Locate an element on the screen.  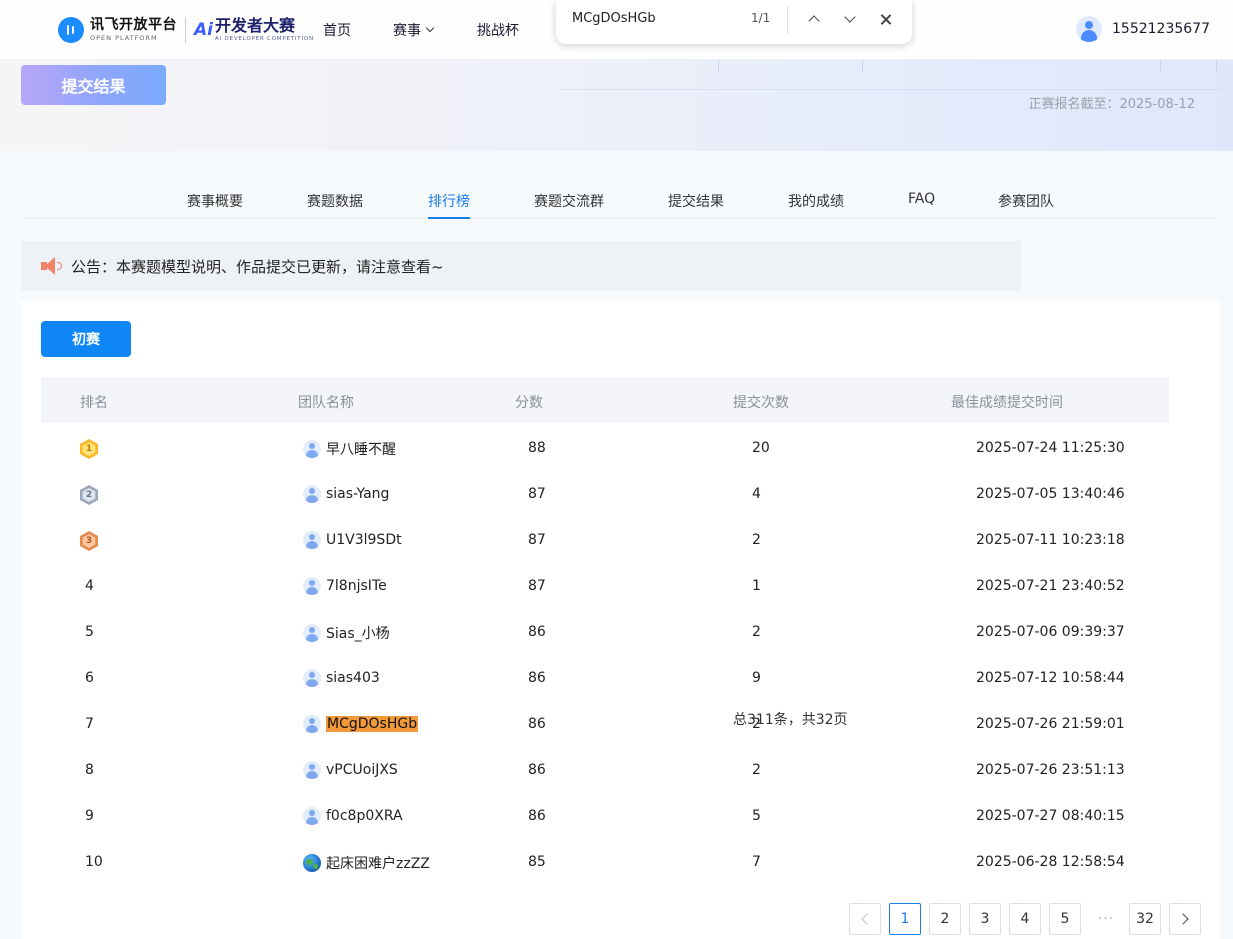
speaker-icon is located at coordinates (52, 266).